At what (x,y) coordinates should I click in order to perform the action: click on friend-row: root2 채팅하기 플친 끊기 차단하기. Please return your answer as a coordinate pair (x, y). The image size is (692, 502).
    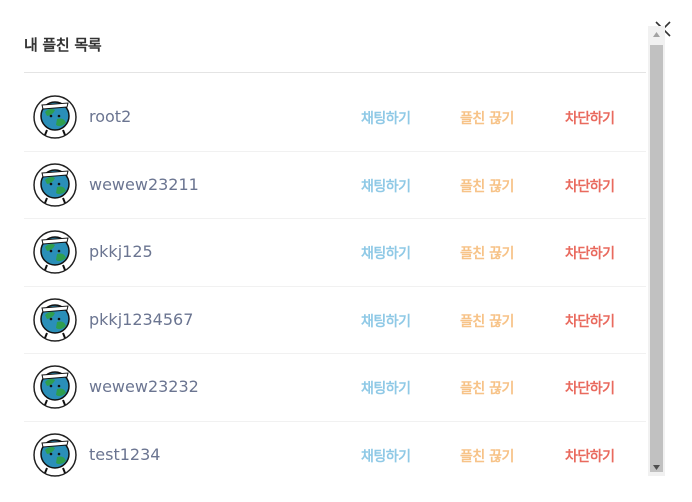
    Looking at the image, I should click on (335, 118).